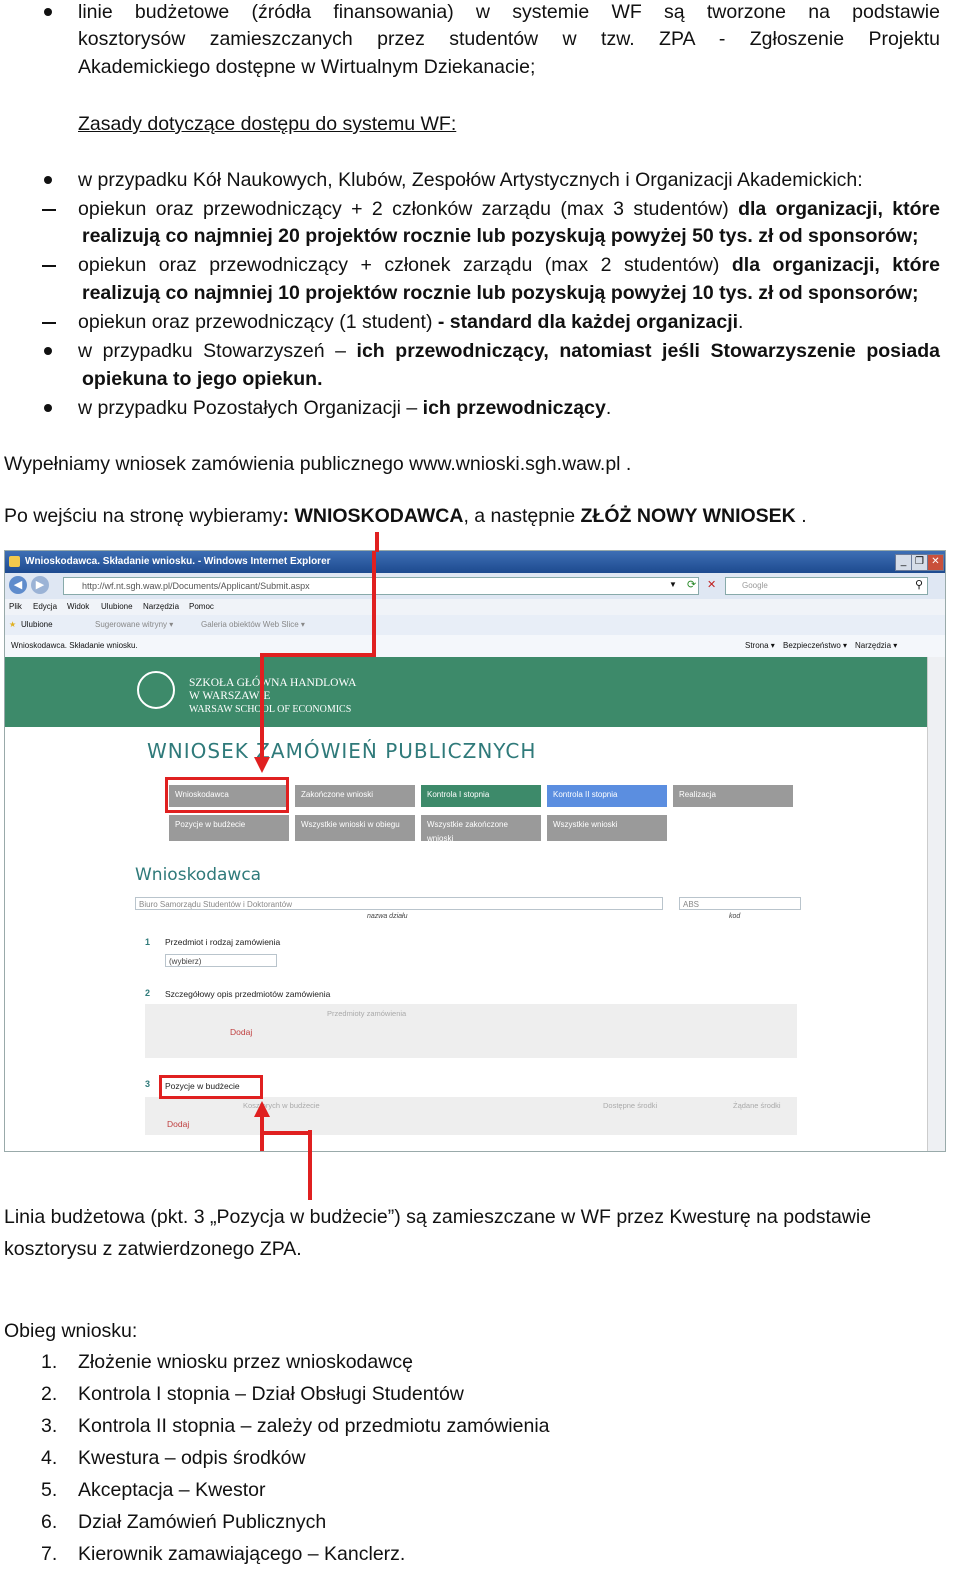 The width and height of the screenshot is (960, 1596). Describe the element at coordinates (760, 646) in the screenshot. I see `toolbar-item: Strona ▾` at that location.